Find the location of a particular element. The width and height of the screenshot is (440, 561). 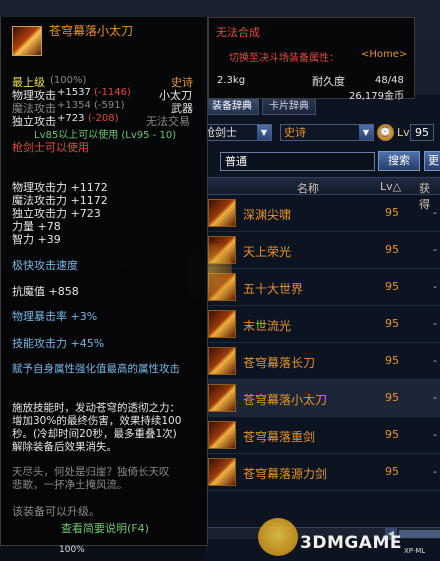

class-select: 枪剑士 ▼ is located at coordinates (236, 132).